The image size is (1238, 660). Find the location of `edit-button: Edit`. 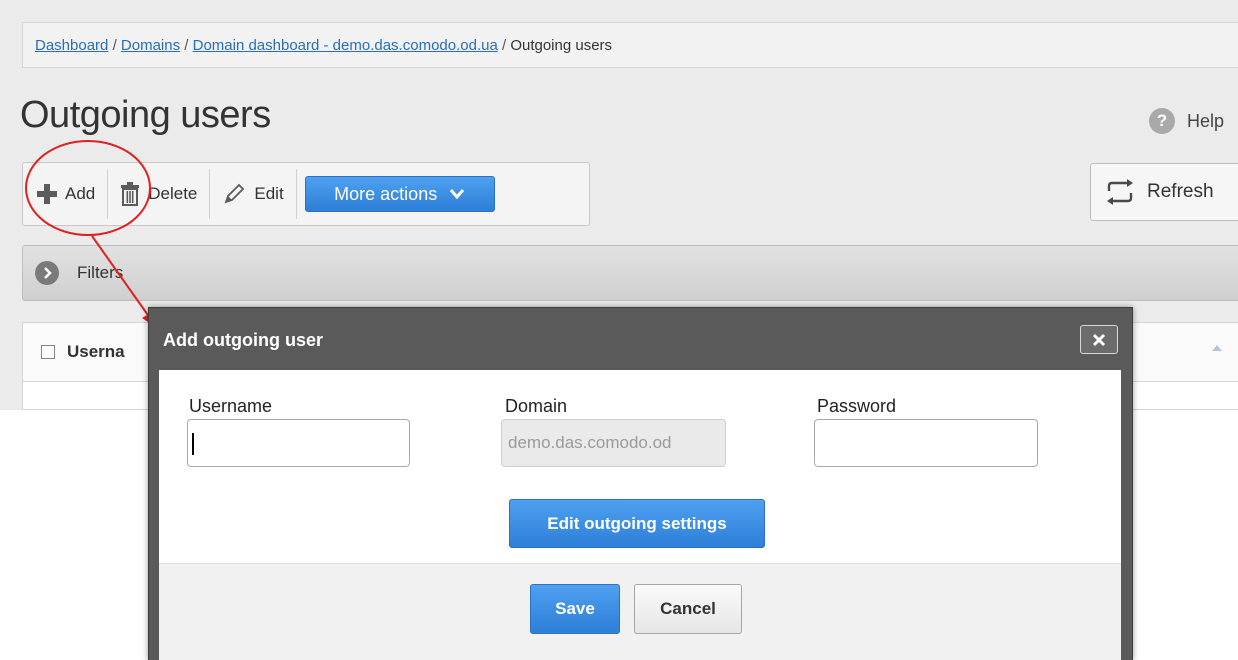

edit-button: Edit is located at coordinates (253, 194).